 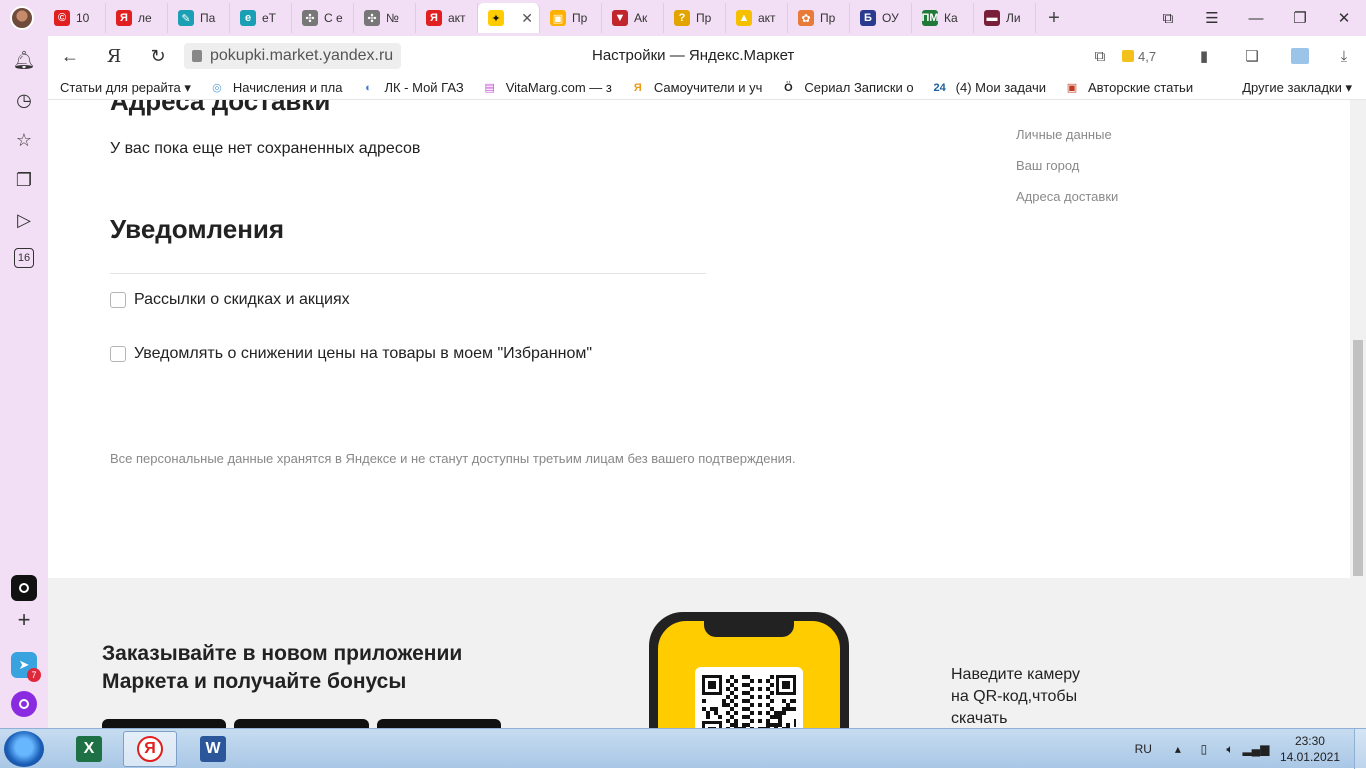 I want to click on b-icon: Б, so click(x=868, y=18).